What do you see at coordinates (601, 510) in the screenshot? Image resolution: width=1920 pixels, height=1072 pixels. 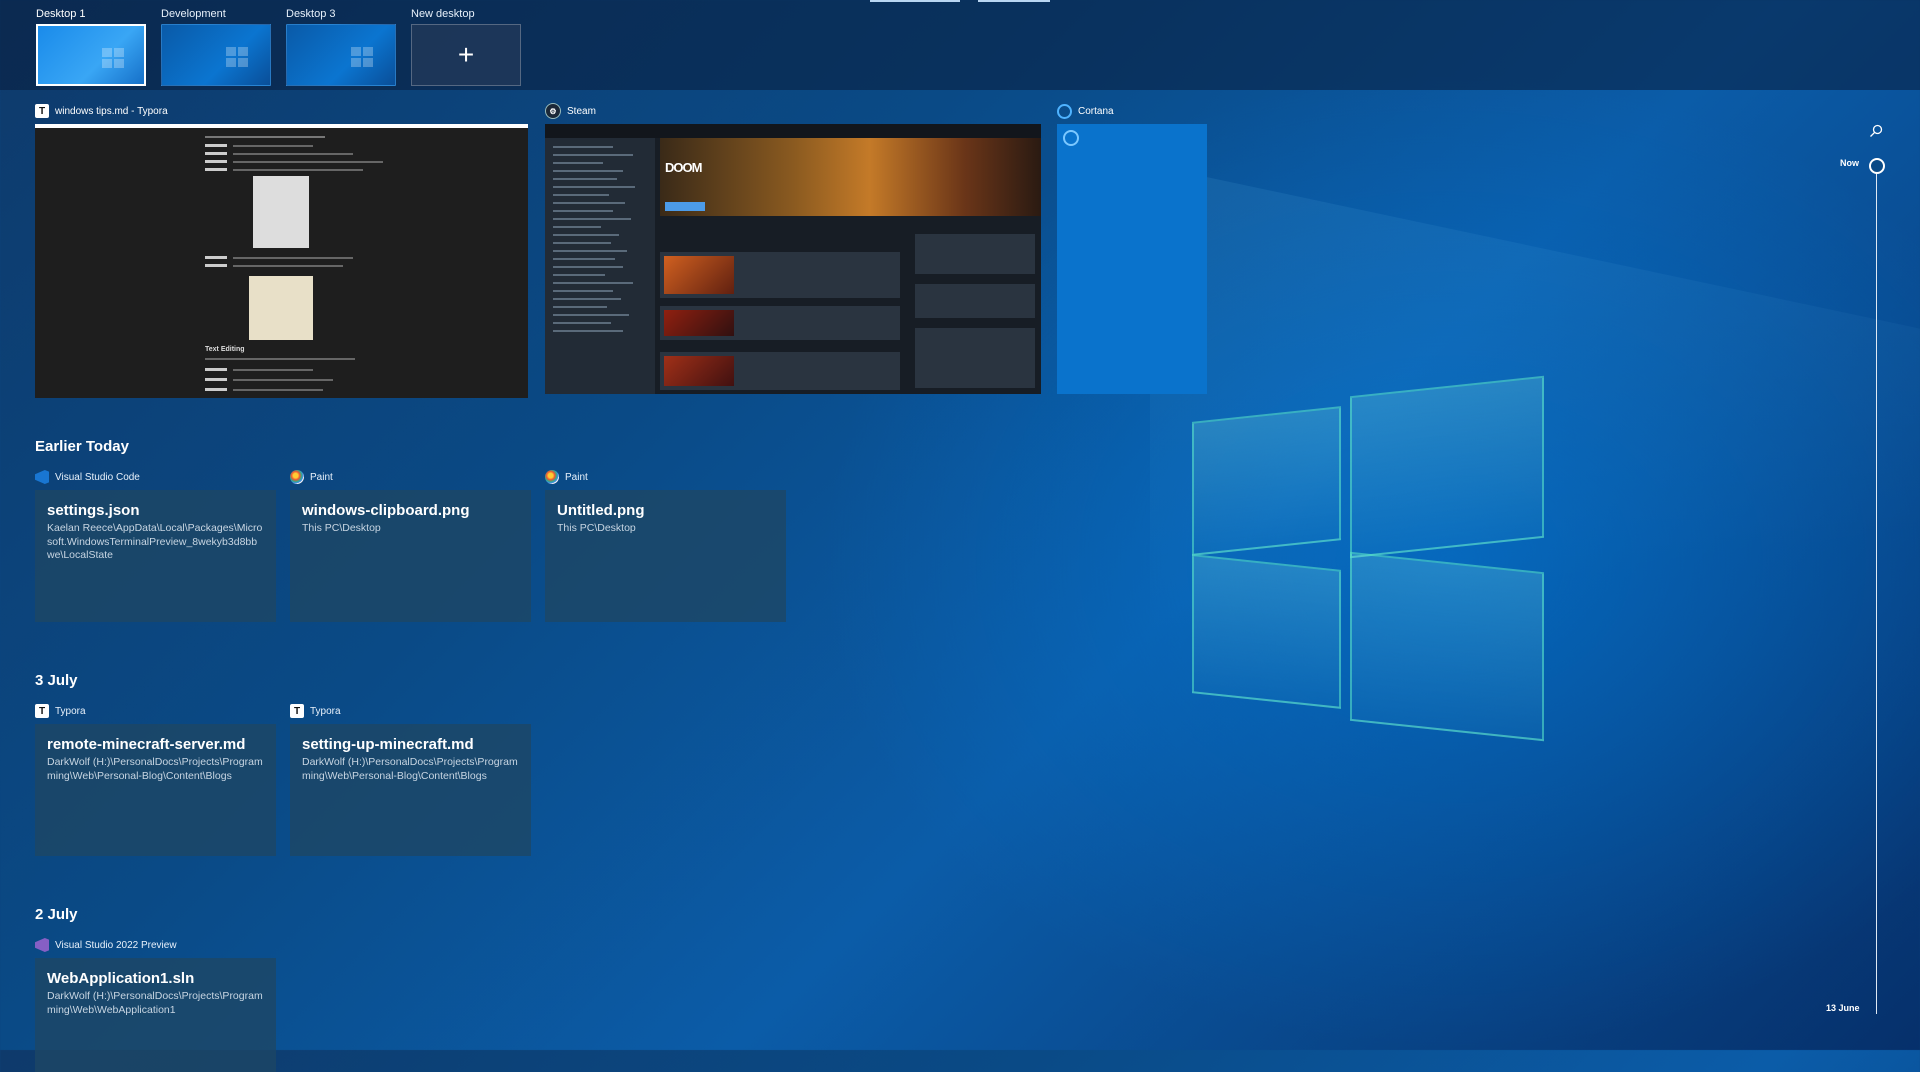 I see `card-title: Untitled.png` at bounding box center [601, 510].